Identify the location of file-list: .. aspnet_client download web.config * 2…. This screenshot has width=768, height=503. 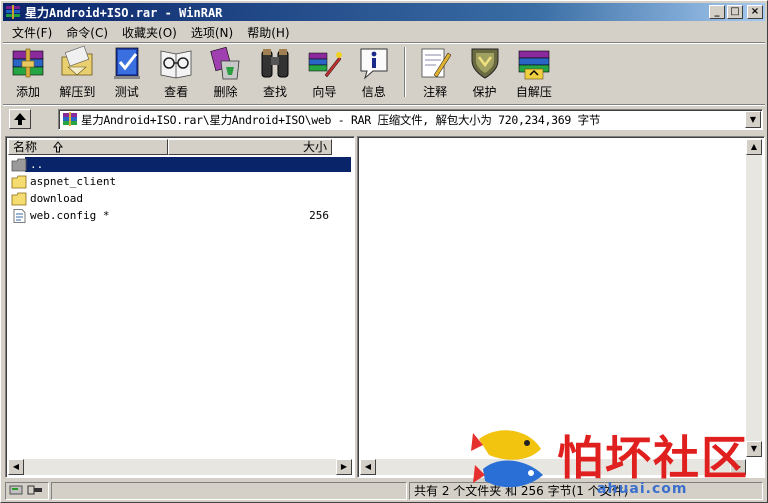
(180, 190).